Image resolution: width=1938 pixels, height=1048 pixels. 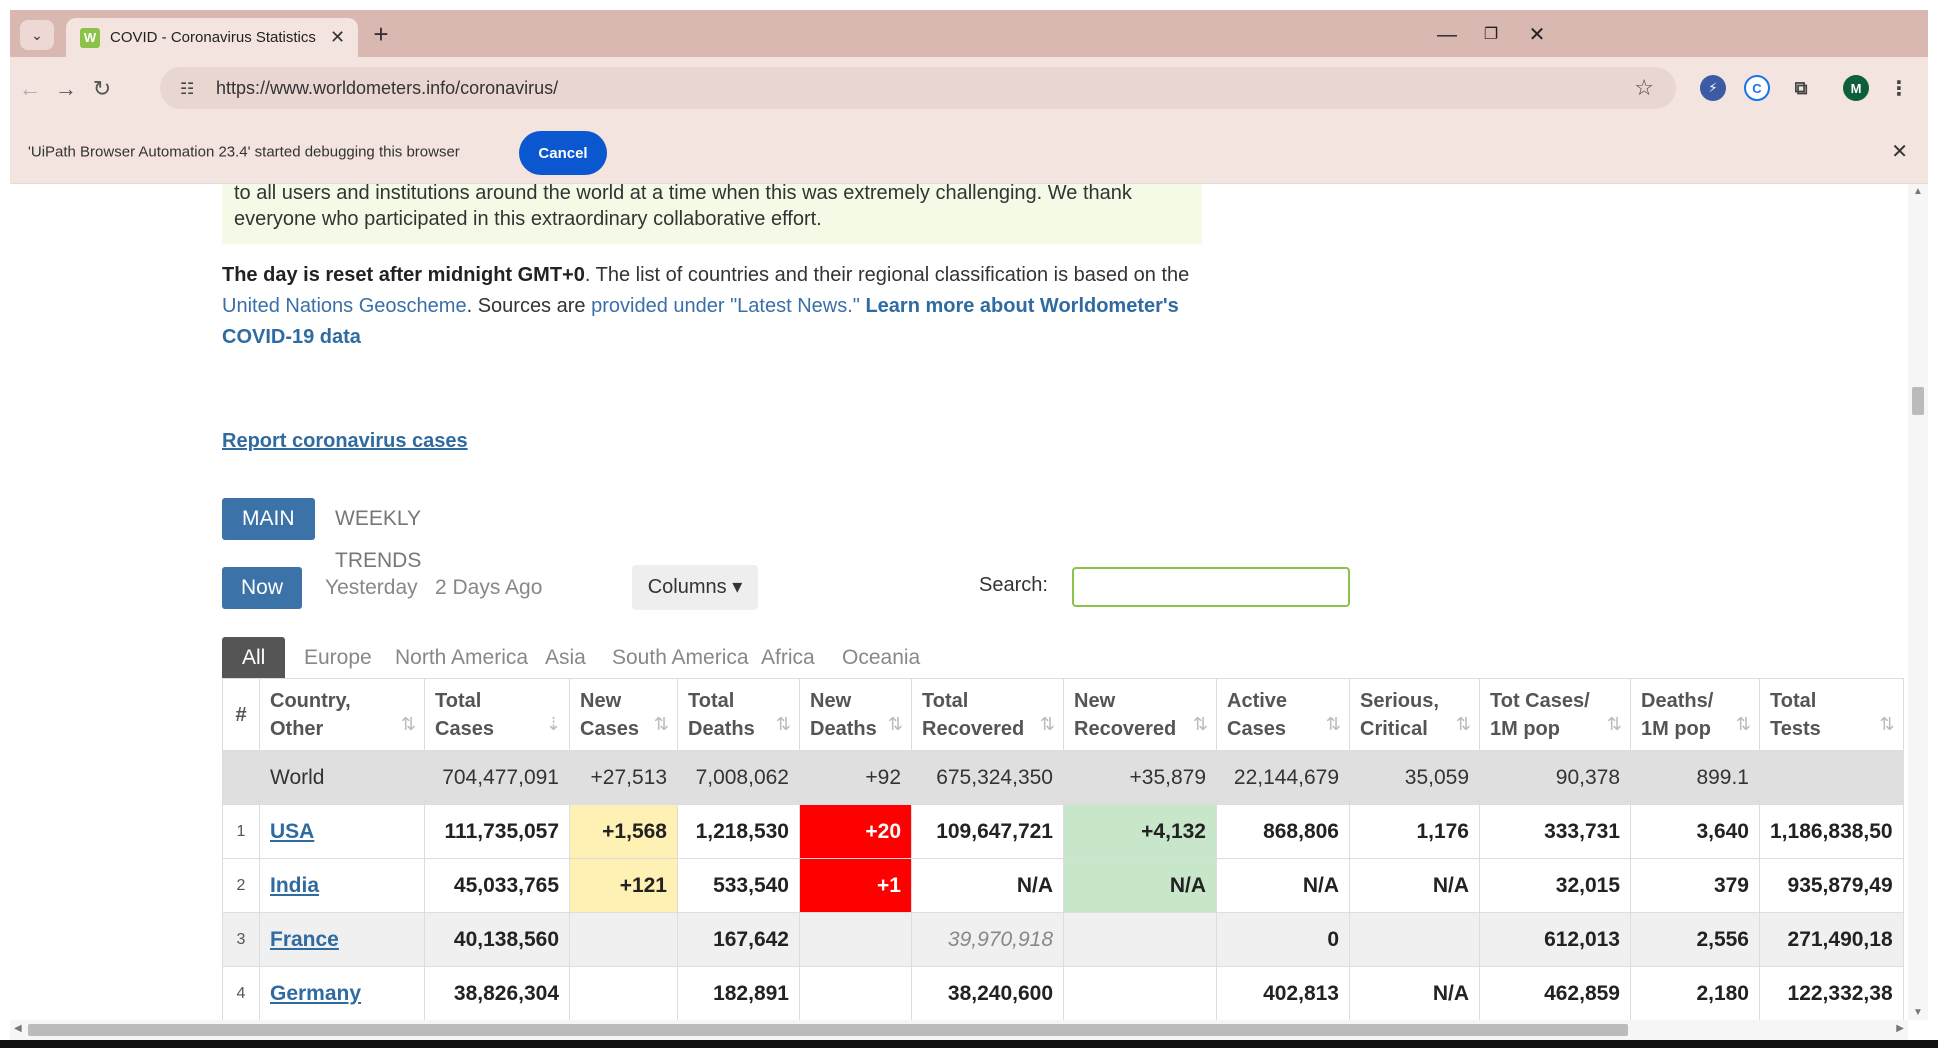 What do you see at coordinates (187, 89) in the screenshot?
I see `site-info-icon: ☷` at bounding box center [187, 89].